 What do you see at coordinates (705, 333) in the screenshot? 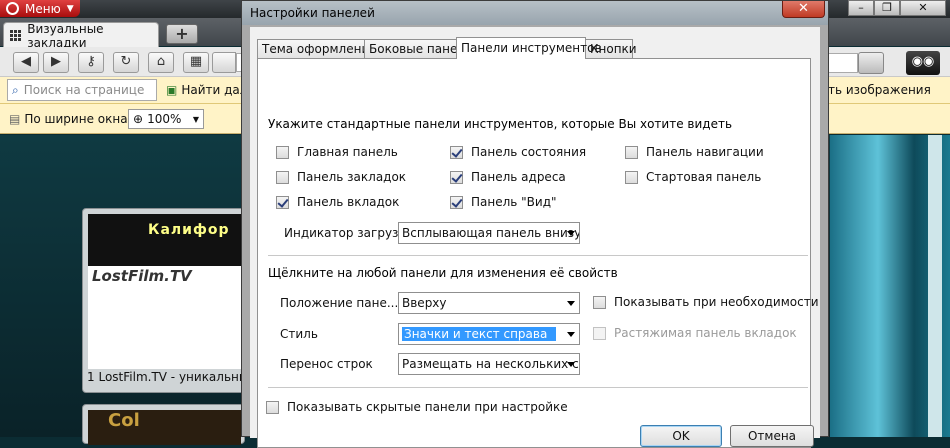
I see `checkbox-label: Растяжимая панель вкладок` at bounding box center [705, 333].